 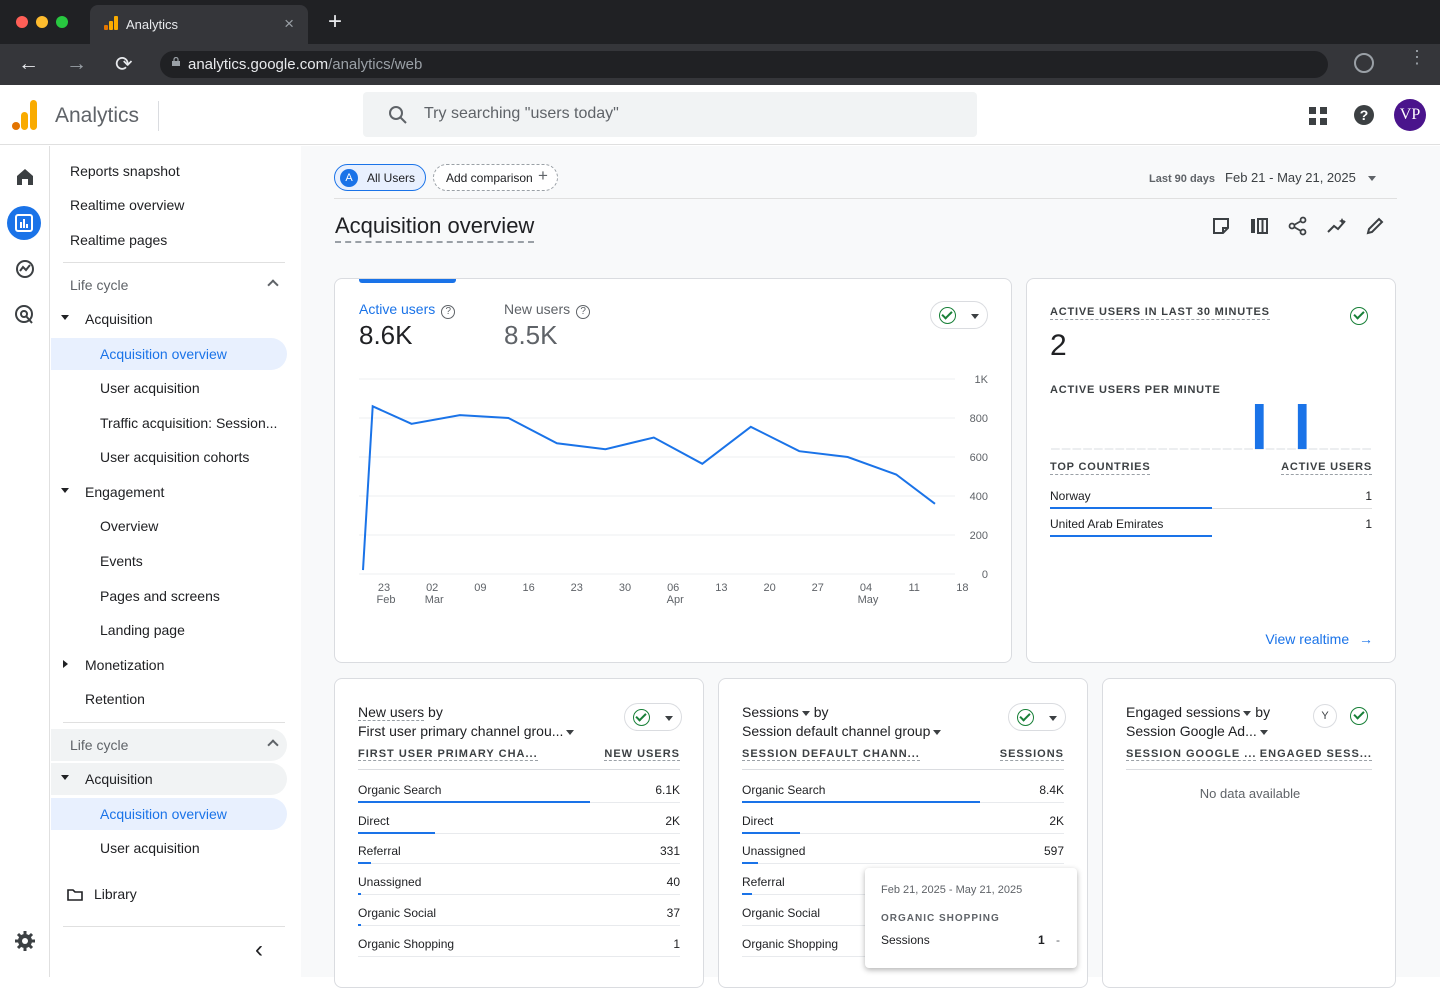 I want to click on compare-icon, so click(x=1259, y=226).